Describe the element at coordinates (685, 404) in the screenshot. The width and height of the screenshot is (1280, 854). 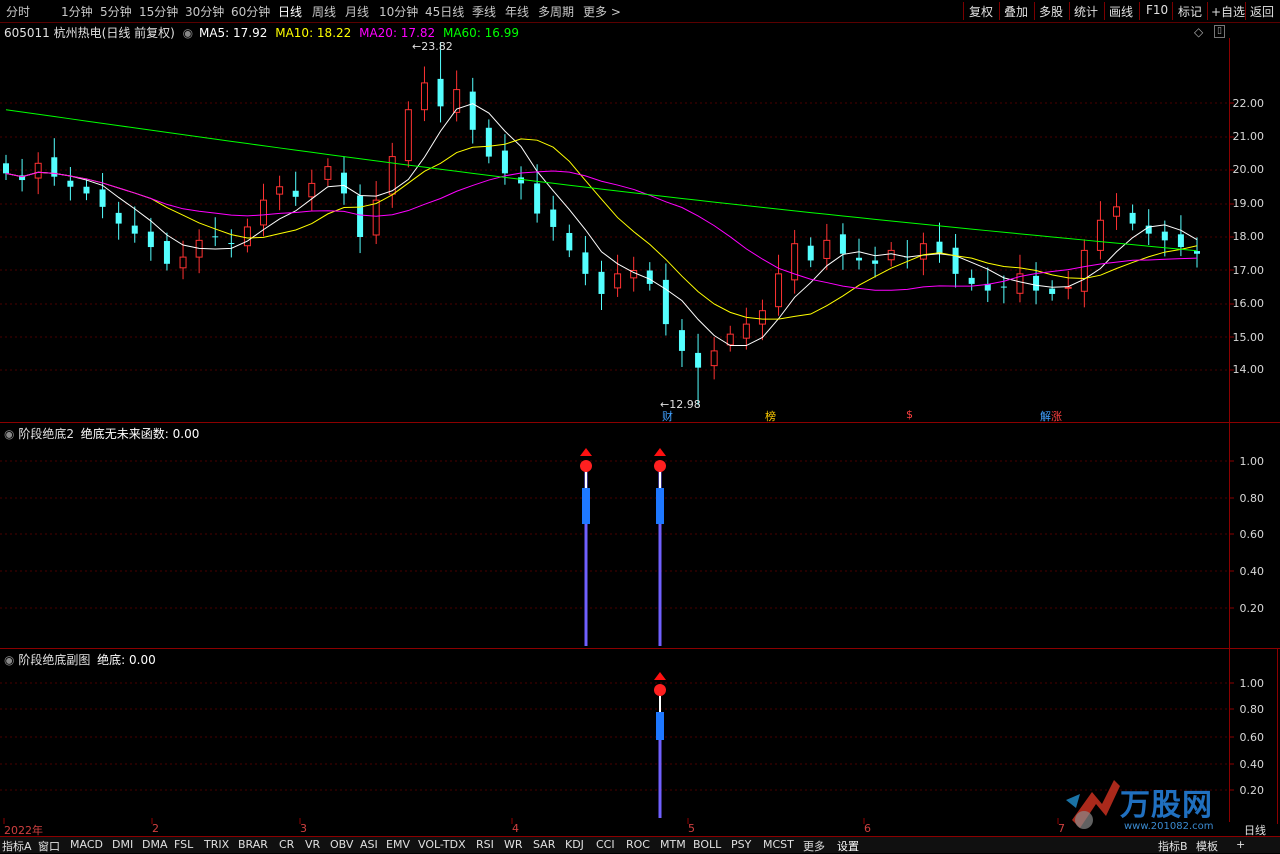
I see `low-price-value: 12.98` at that location.